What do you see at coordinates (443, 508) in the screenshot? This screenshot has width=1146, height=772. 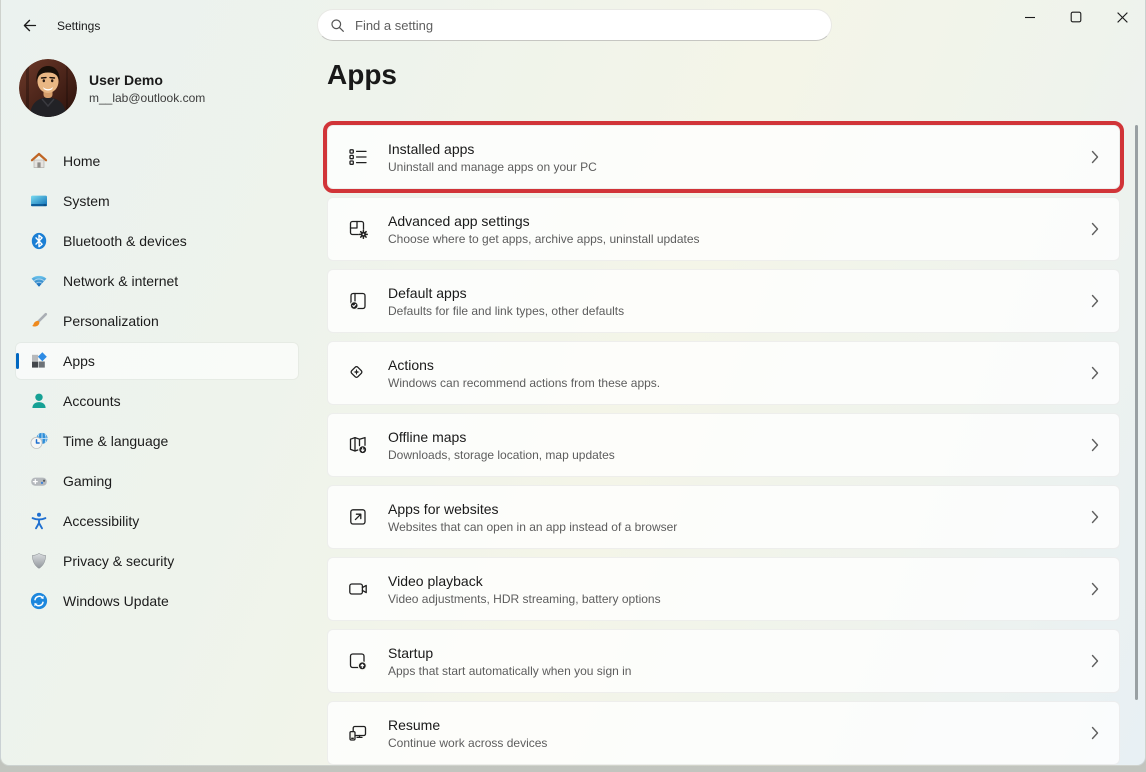 I see `row-title: Apps for websites` at bounding box center [443, 508].